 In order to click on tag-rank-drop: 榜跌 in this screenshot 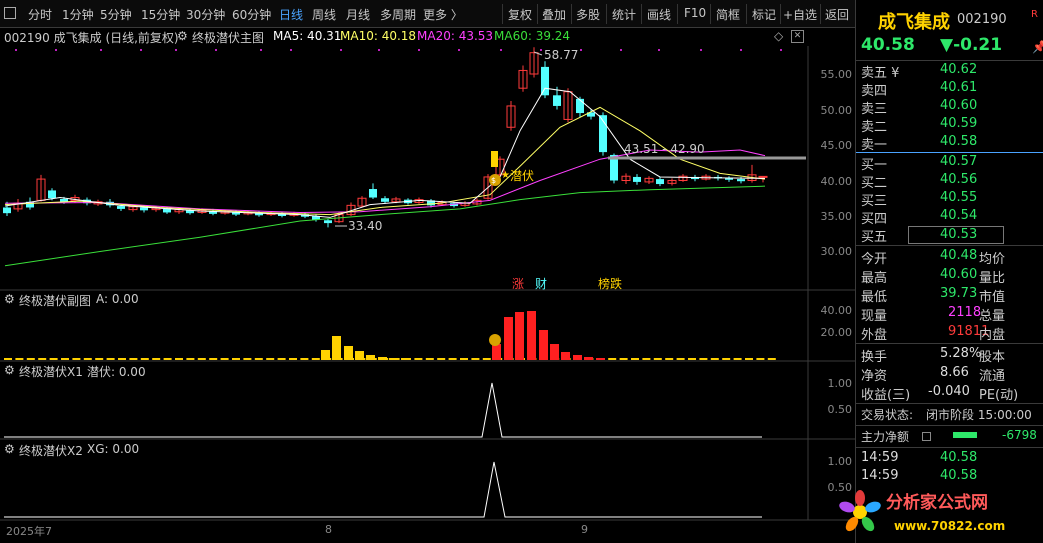, I will do `click(610, 283)`.